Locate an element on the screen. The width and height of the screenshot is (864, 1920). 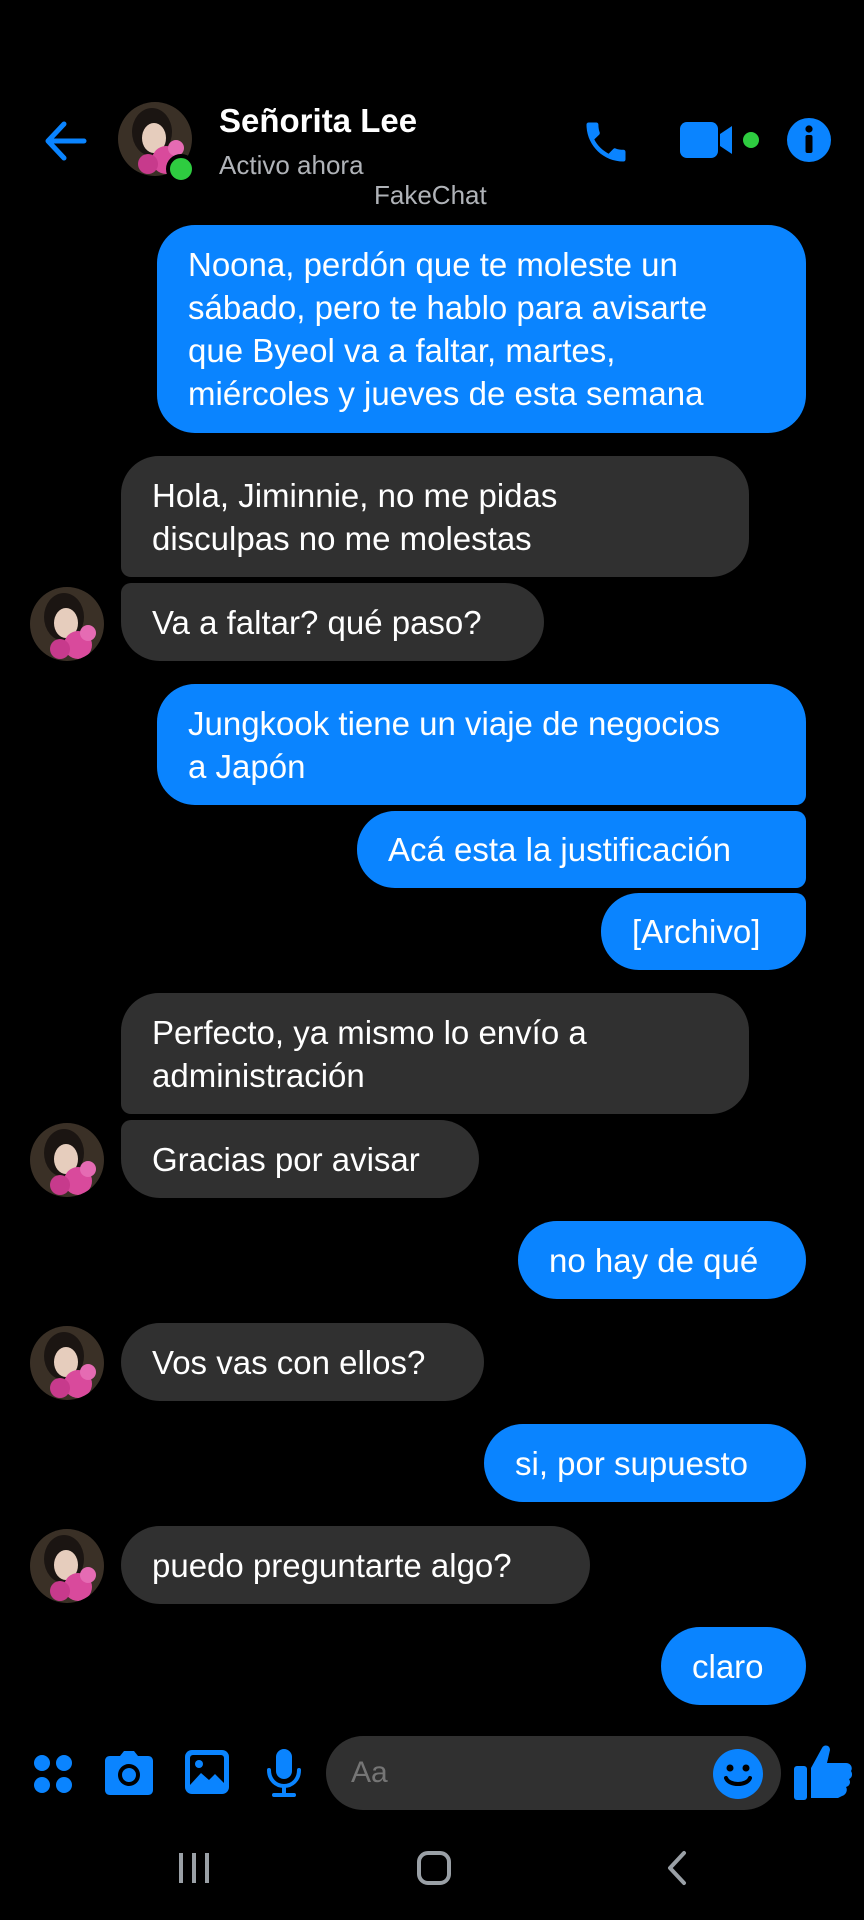
chat-header: Señorita Lee Activo ahora FakeChat is located at coordinates (432, 107).